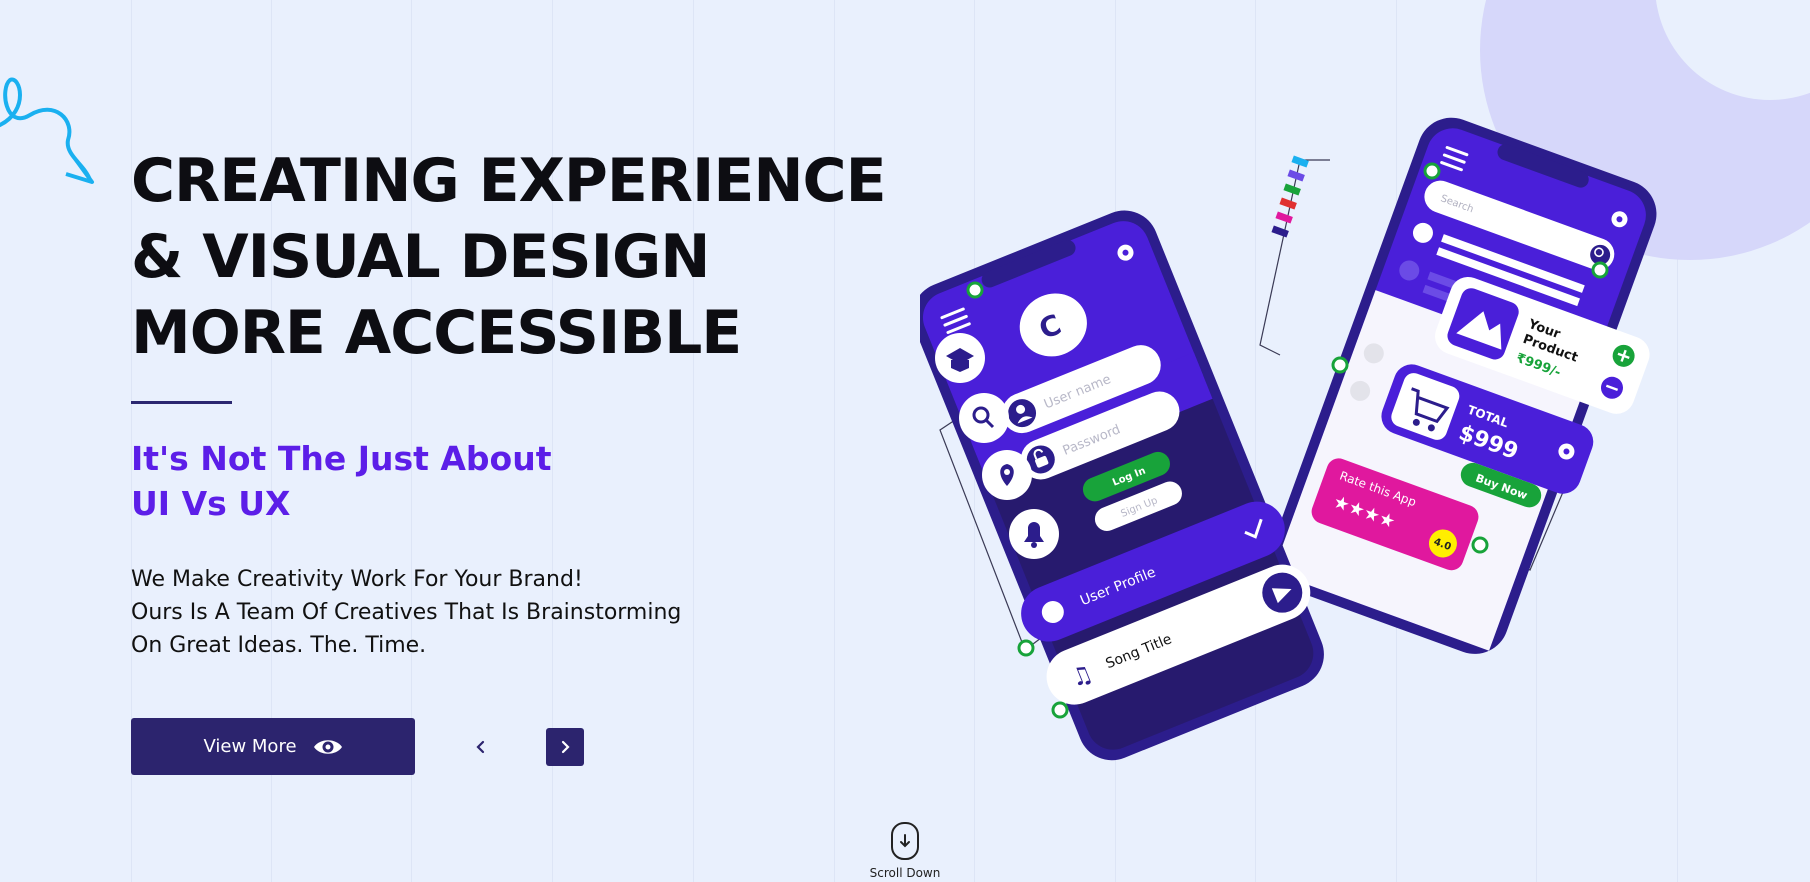 This screenshot has width=1810, height=882. I want to click on headline-line-3: MORE ACCESSIBLE, so click(436, 333).